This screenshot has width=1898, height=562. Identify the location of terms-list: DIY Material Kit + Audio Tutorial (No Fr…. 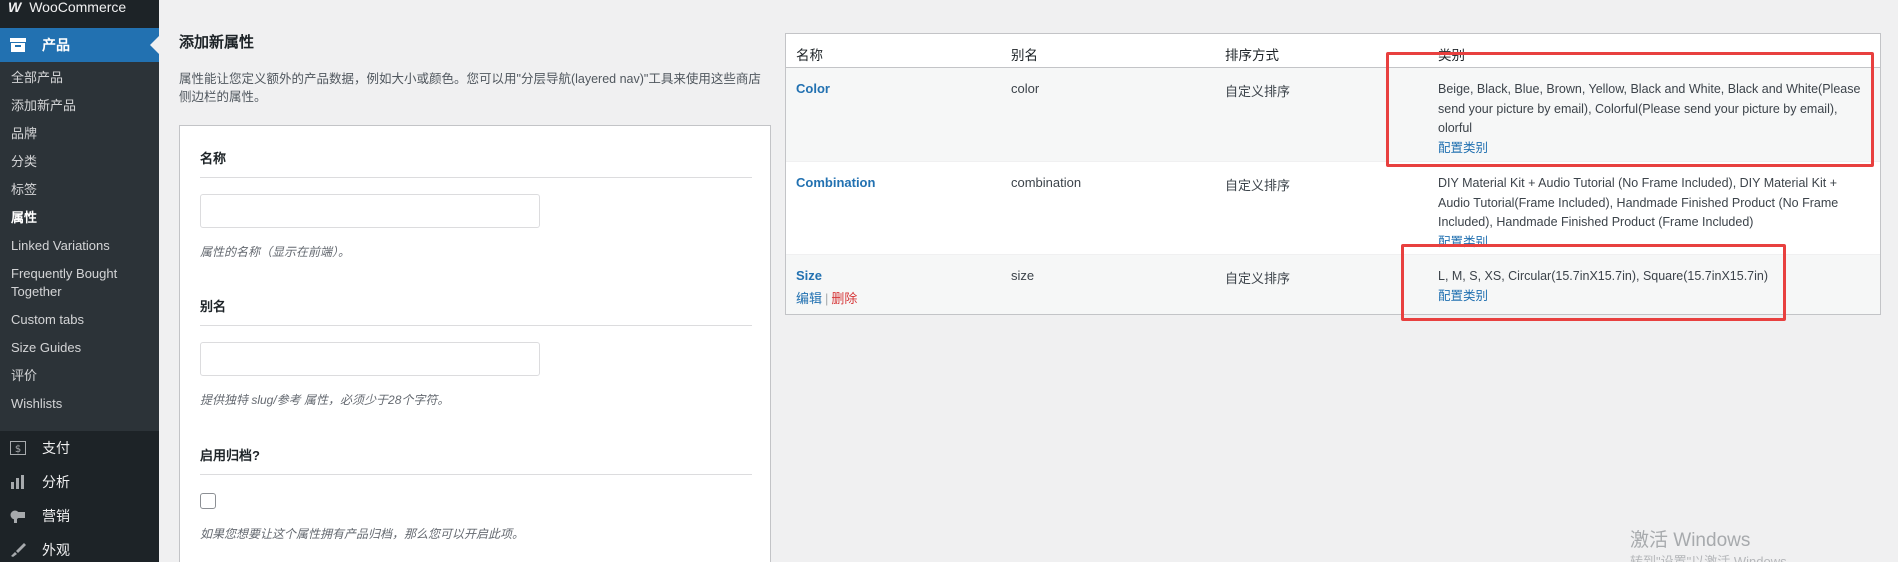
(1638, 202).